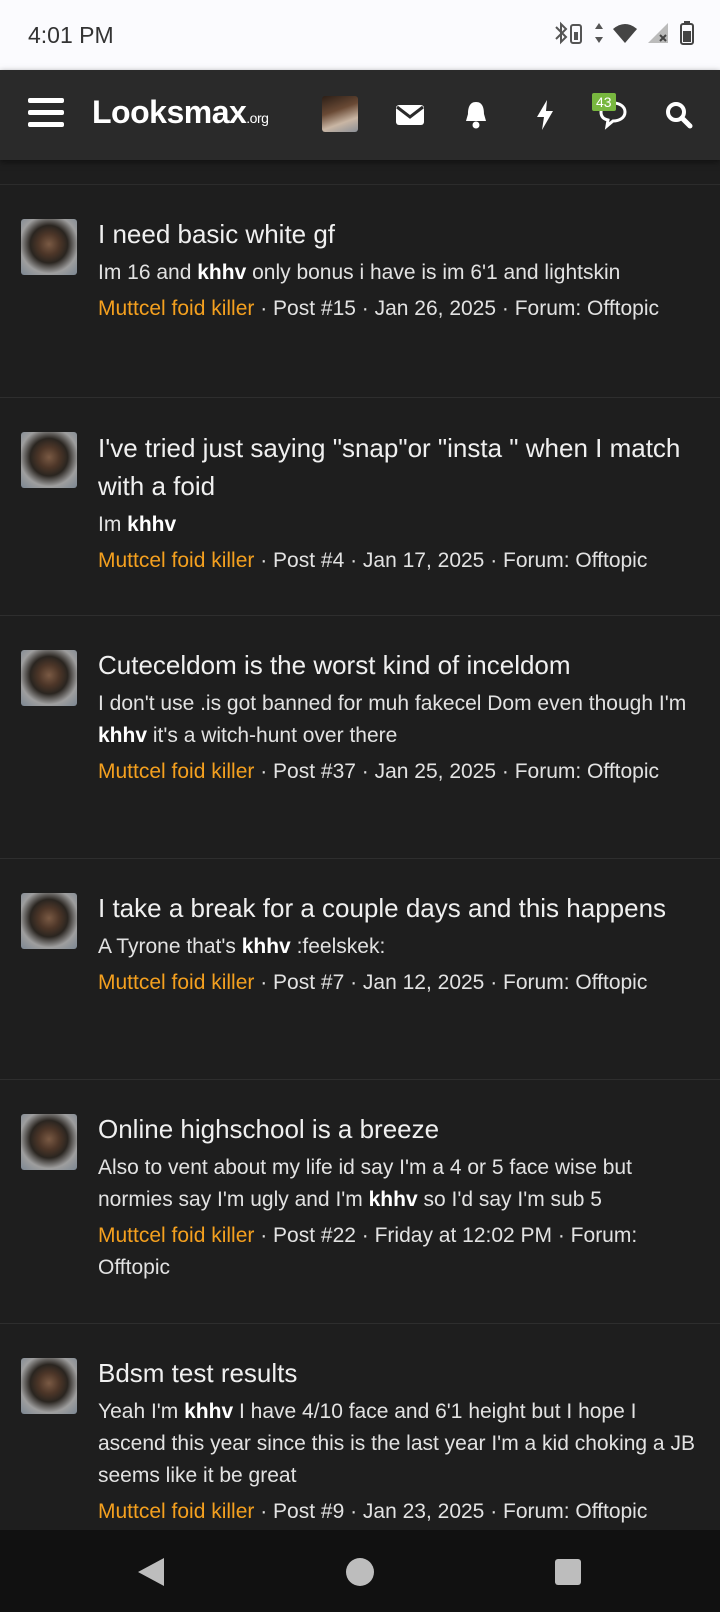 The width and height of the screenshot is (720, 1612). I want to click on bluetooth-battery-icon, so click(568, 33).